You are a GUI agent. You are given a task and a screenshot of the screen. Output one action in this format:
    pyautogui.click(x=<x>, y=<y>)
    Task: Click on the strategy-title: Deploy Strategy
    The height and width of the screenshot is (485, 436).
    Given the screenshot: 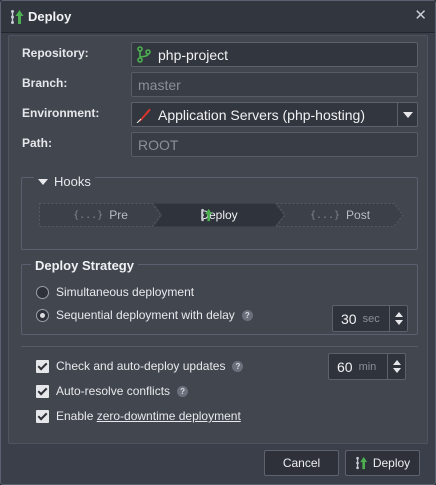 What is the action you would take?
    pyautogui.click(x=84, y=265)
    